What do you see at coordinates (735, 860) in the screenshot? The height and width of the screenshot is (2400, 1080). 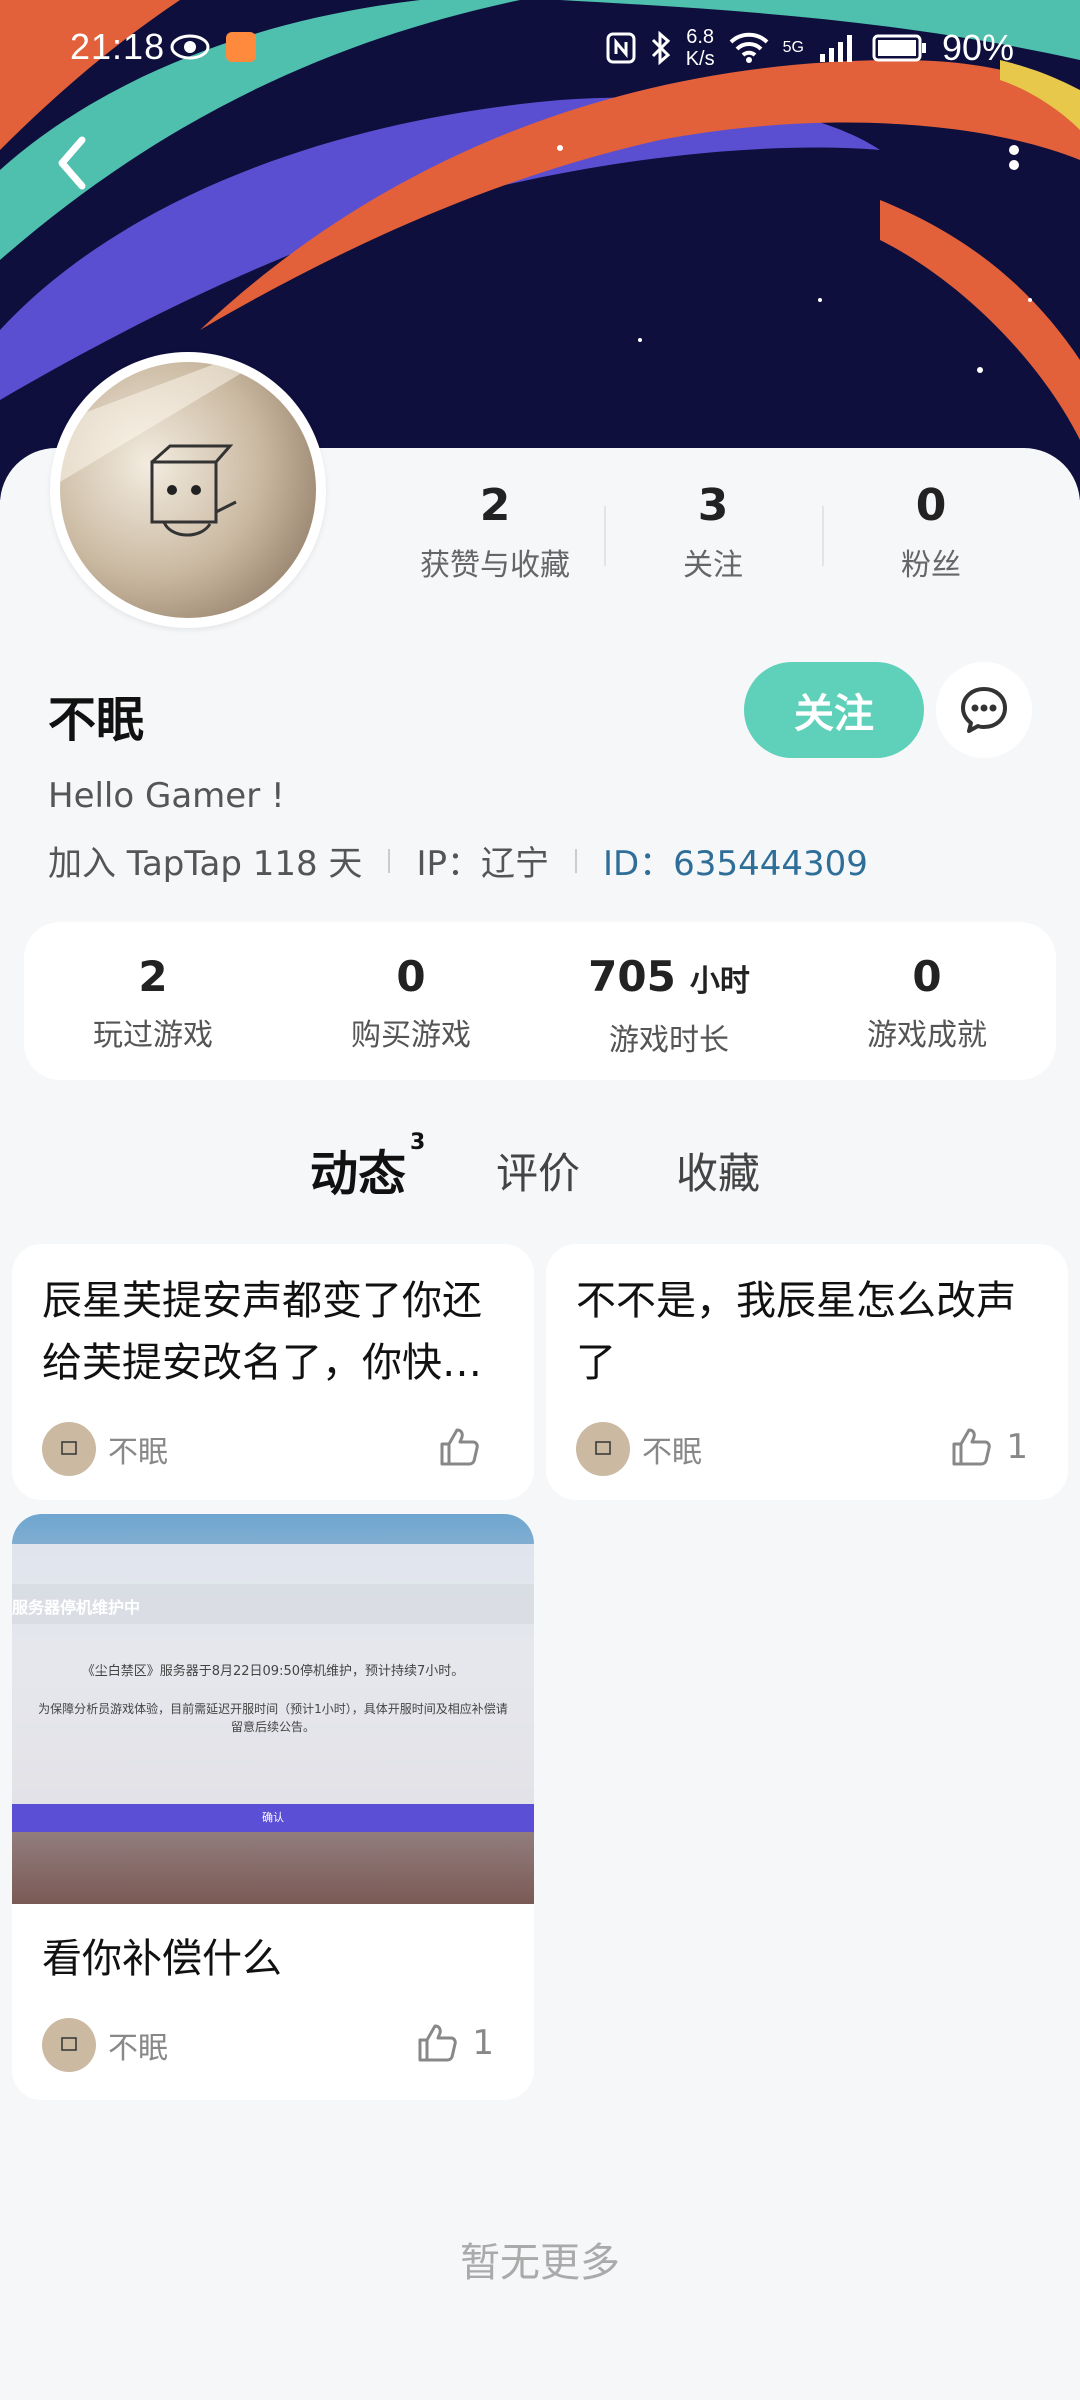 I see `user-id: ID：635444309` at bounding box center [735, 860].